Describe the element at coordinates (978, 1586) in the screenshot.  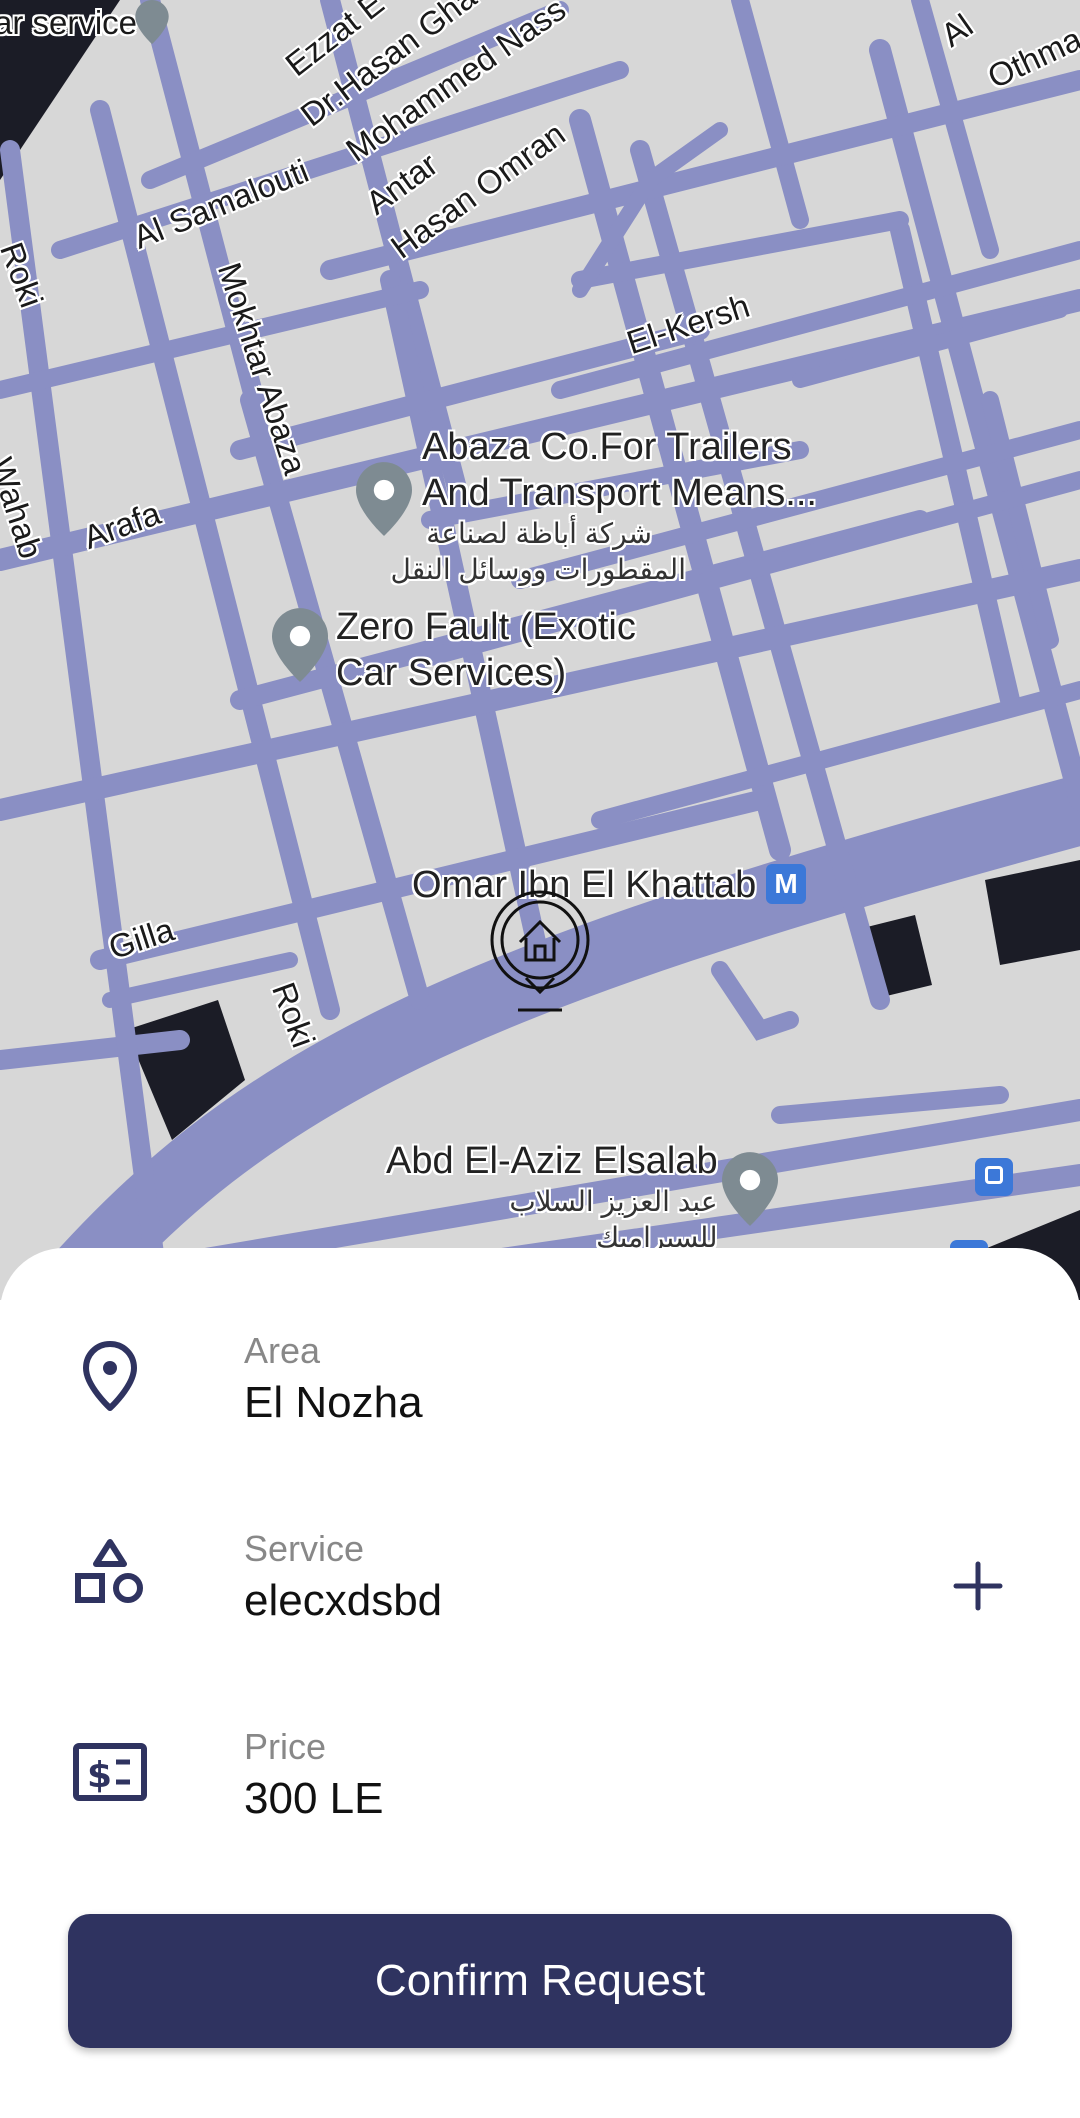
I see `plus-icon` at that location.